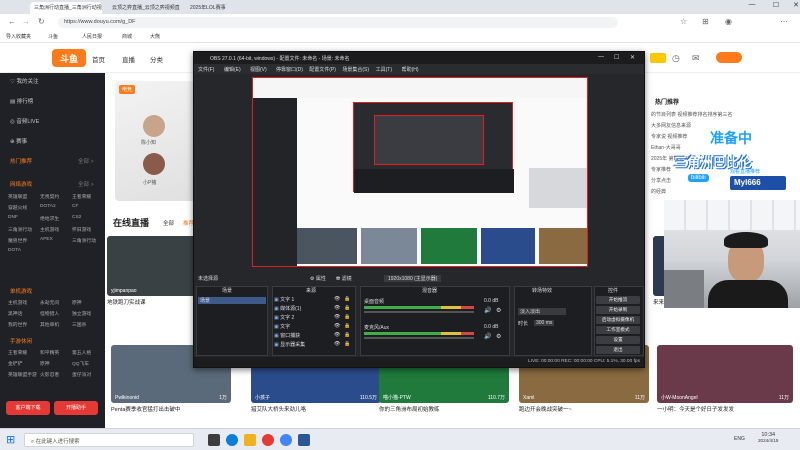 The height and width of the screenshot is (450, 800). I want to click on live-card-title: Penta赛季收官猛打出击破中, so click(145, 409).